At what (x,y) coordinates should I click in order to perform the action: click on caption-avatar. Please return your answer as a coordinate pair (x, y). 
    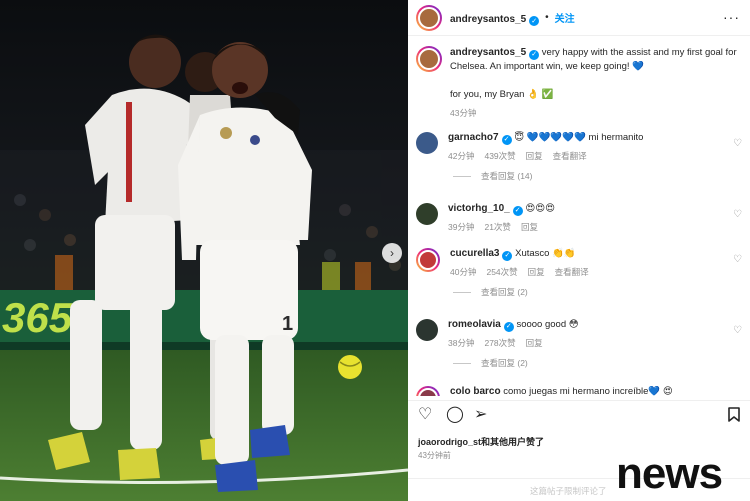
    Looking at the image, I should click on (429, 59).